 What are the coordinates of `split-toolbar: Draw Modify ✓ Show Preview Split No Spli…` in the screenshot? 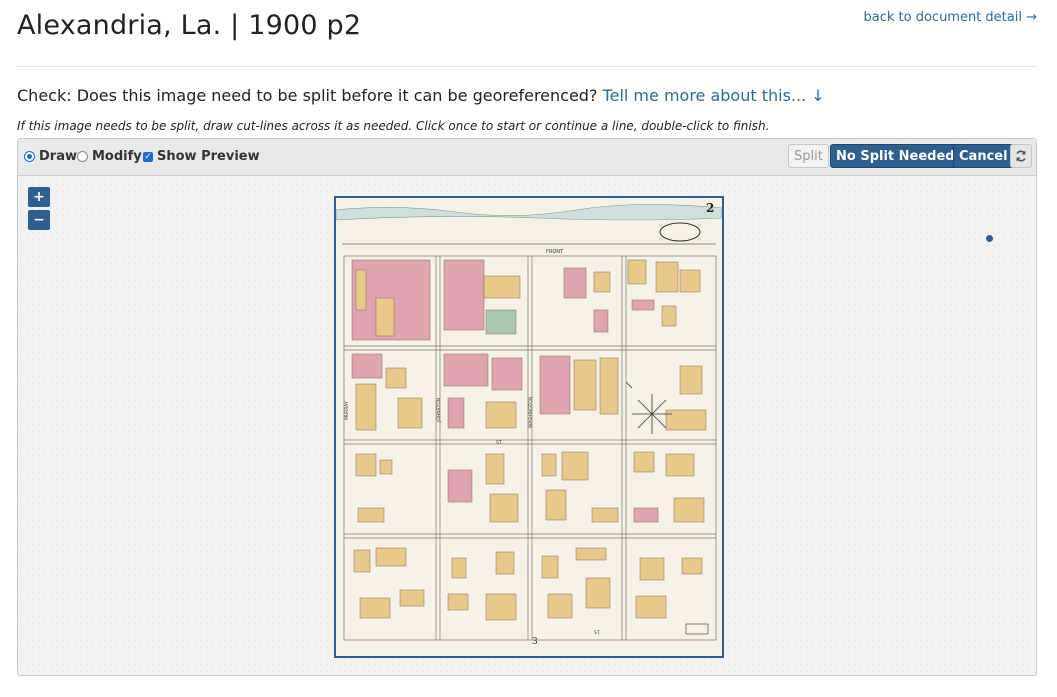 It's located at (527, 157).